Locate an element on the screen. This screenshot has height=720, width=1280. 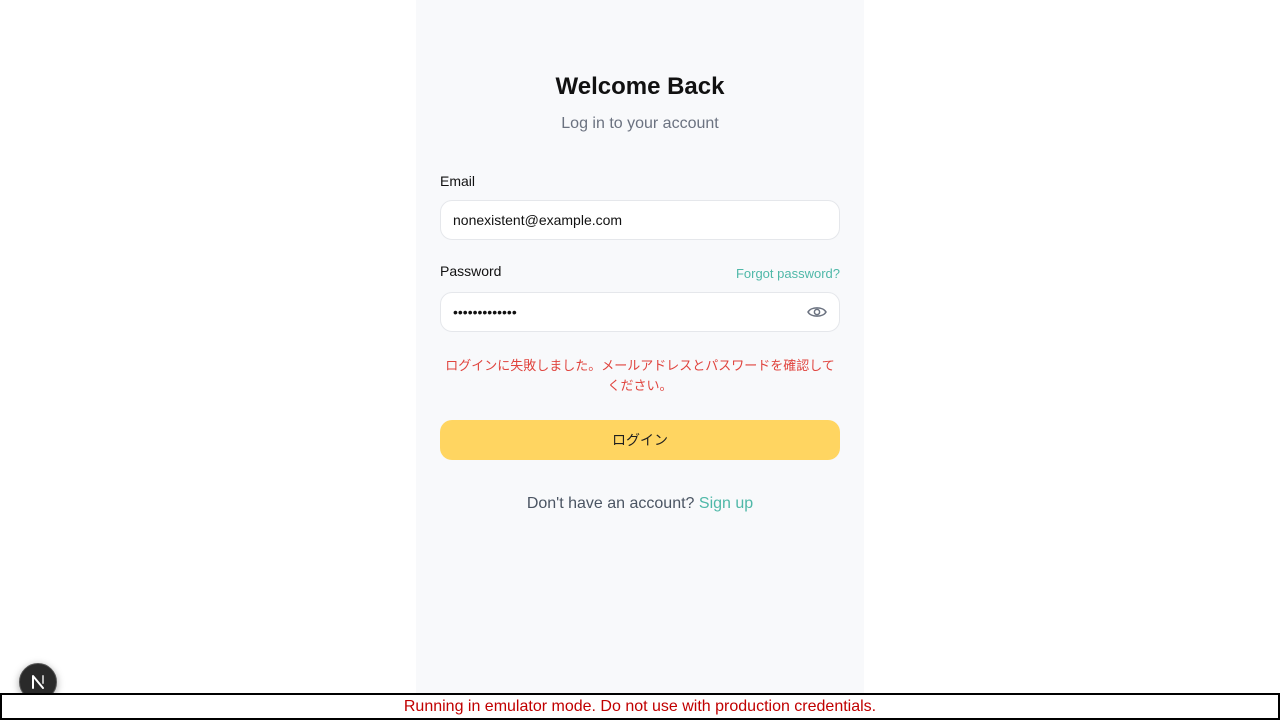
eye-icon is located at coordinates (817, 312).